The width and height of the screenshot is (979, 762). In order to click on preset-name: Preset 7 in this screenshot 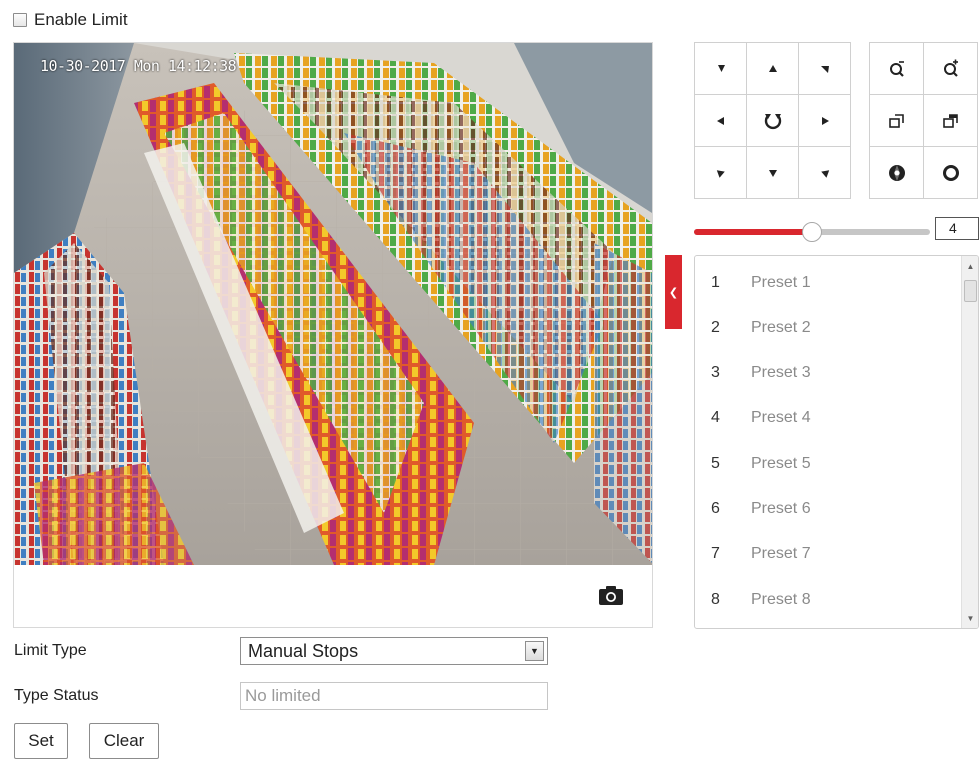, I will do `click(781, 554)`.